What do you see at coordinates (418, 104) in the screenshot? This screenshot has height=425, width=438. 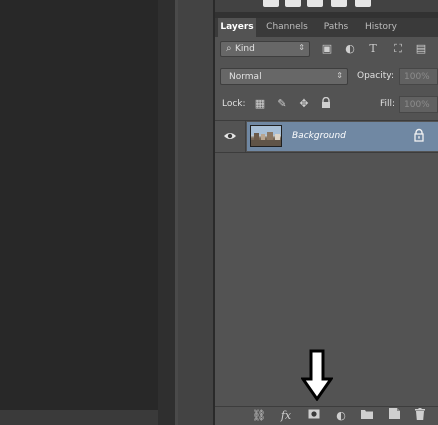 I see `fill-field: 100%` at bounding box center [418, 104].